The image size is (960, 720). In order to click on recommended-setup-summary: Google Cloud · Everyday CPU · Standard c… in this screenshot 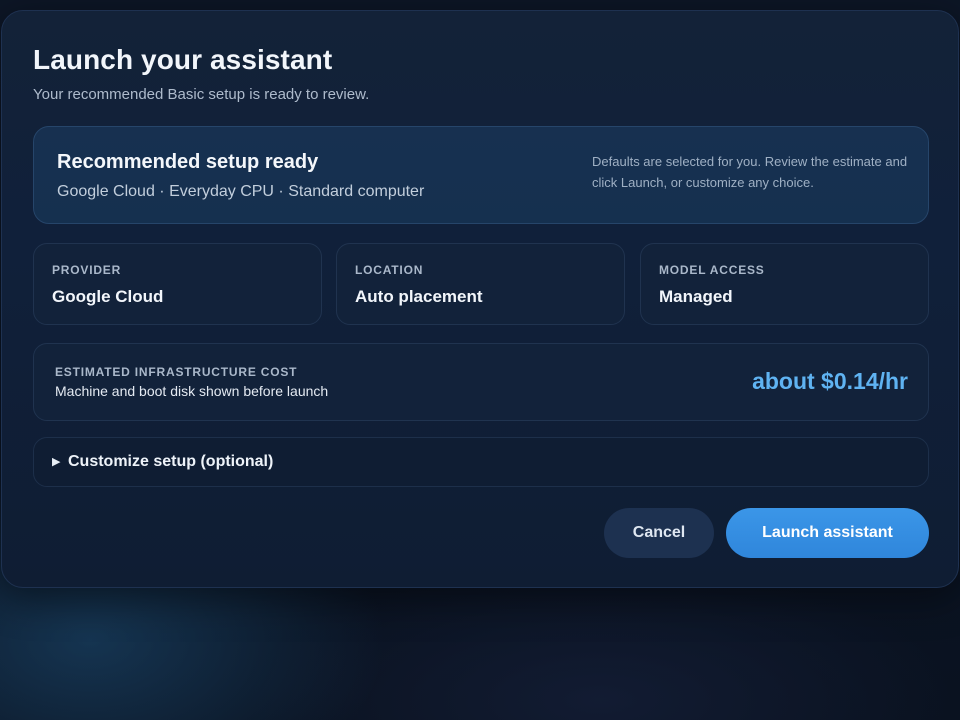, I will do `click(241, 191)`.